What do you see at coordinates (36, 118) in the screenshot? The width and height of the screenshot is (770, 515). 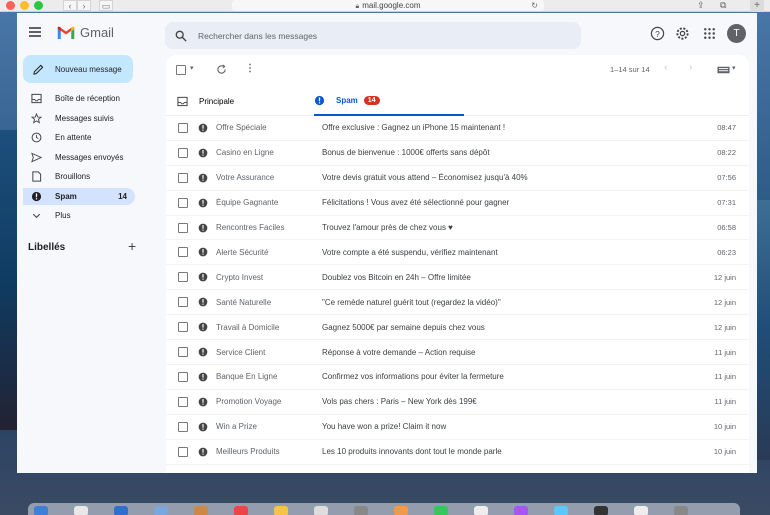 I see `star-icon` at bounding box center [36, 118].